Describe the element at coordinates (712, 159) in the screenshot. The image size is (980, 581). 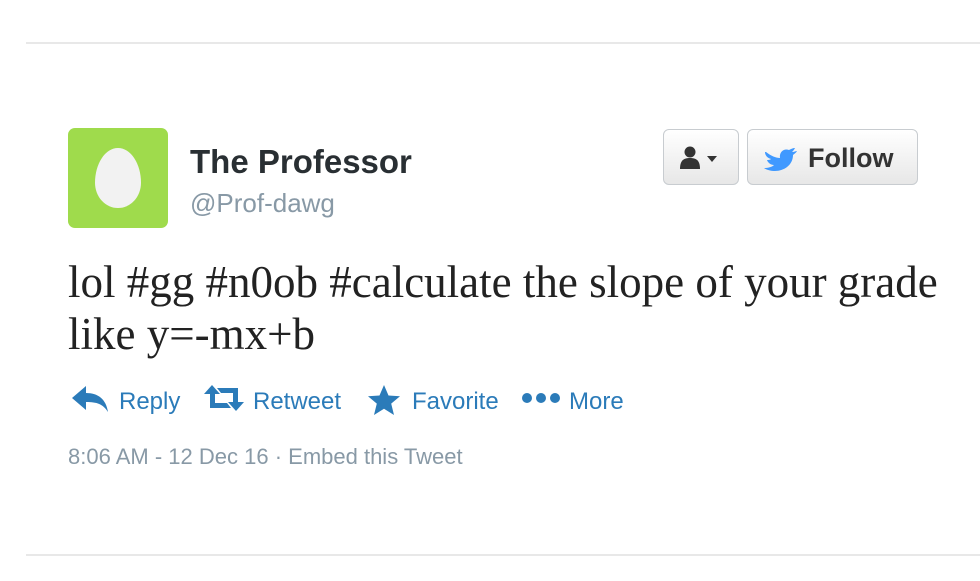
I see `caret-down-icon` at that location.